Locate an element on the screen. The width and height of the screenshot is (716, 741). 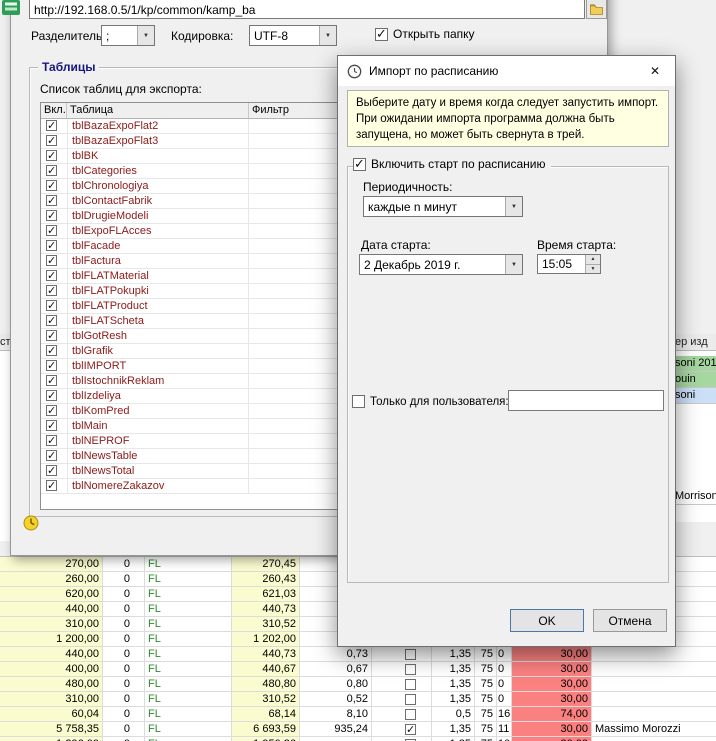
table-name: tblIMPORT is located at coordinates (158, 366).